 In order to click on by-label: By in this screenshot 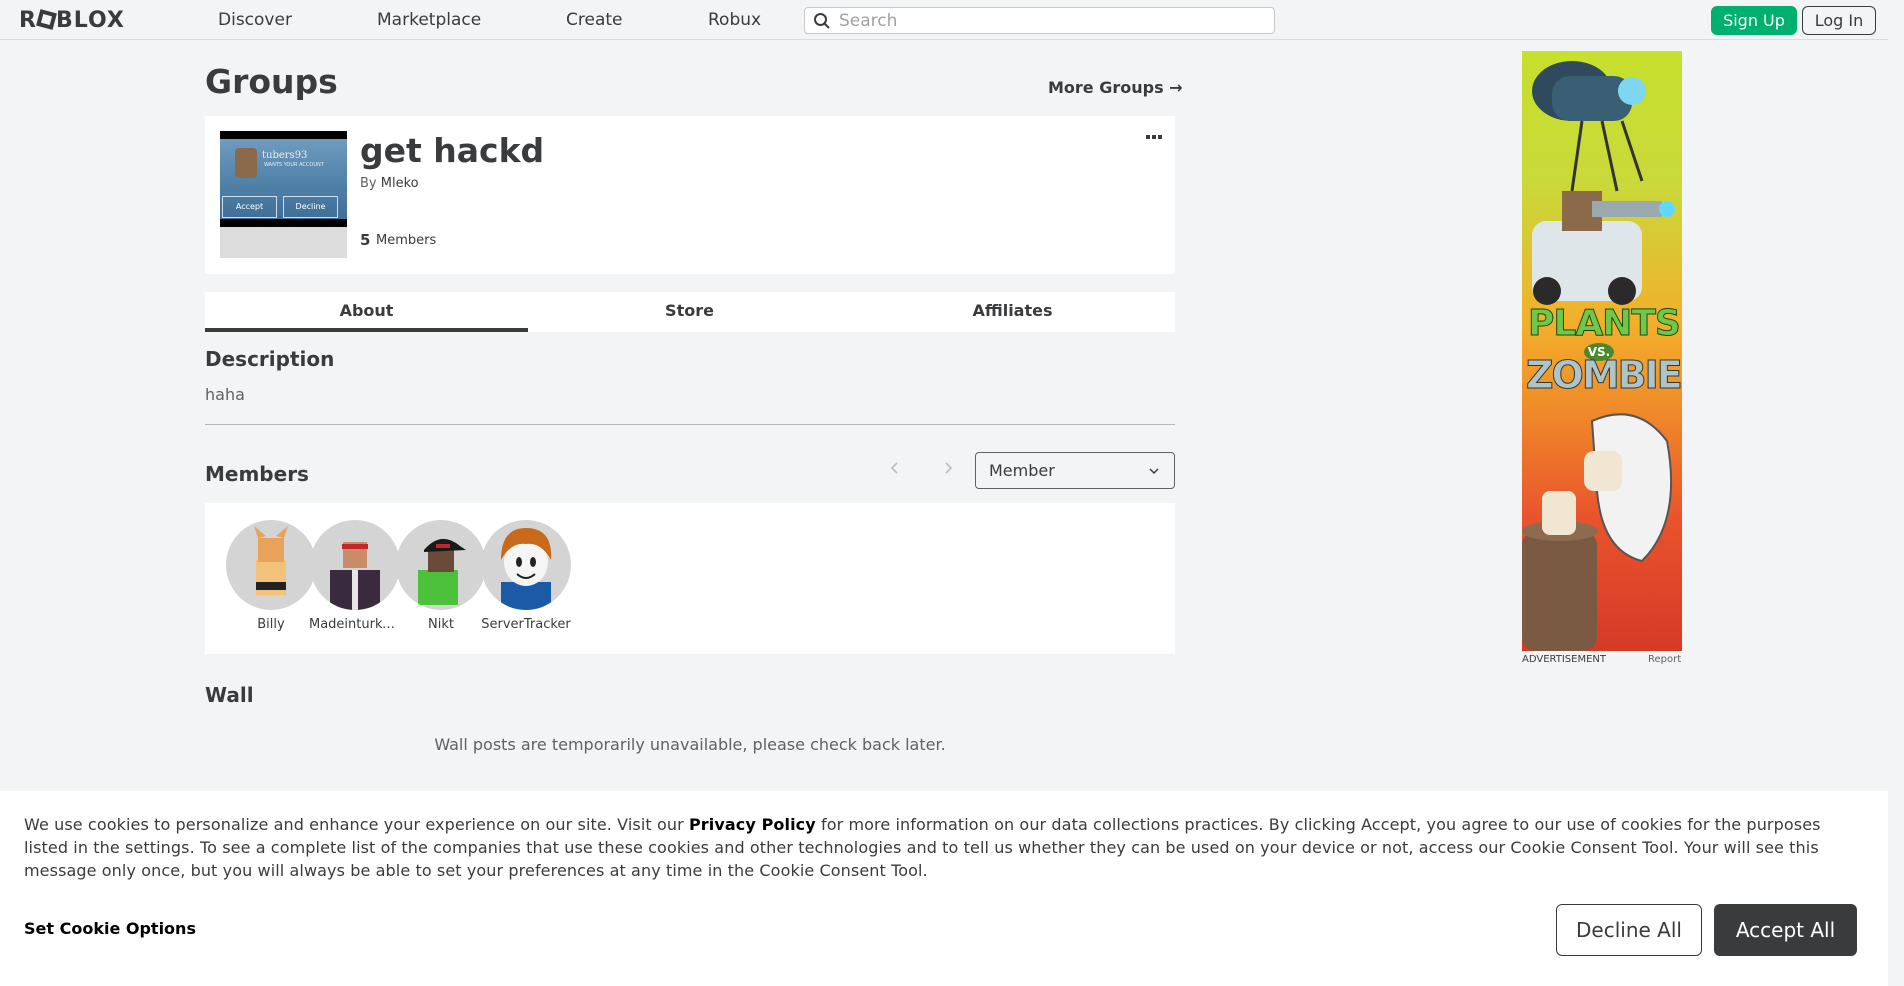, I will do `click(368, 183)`.